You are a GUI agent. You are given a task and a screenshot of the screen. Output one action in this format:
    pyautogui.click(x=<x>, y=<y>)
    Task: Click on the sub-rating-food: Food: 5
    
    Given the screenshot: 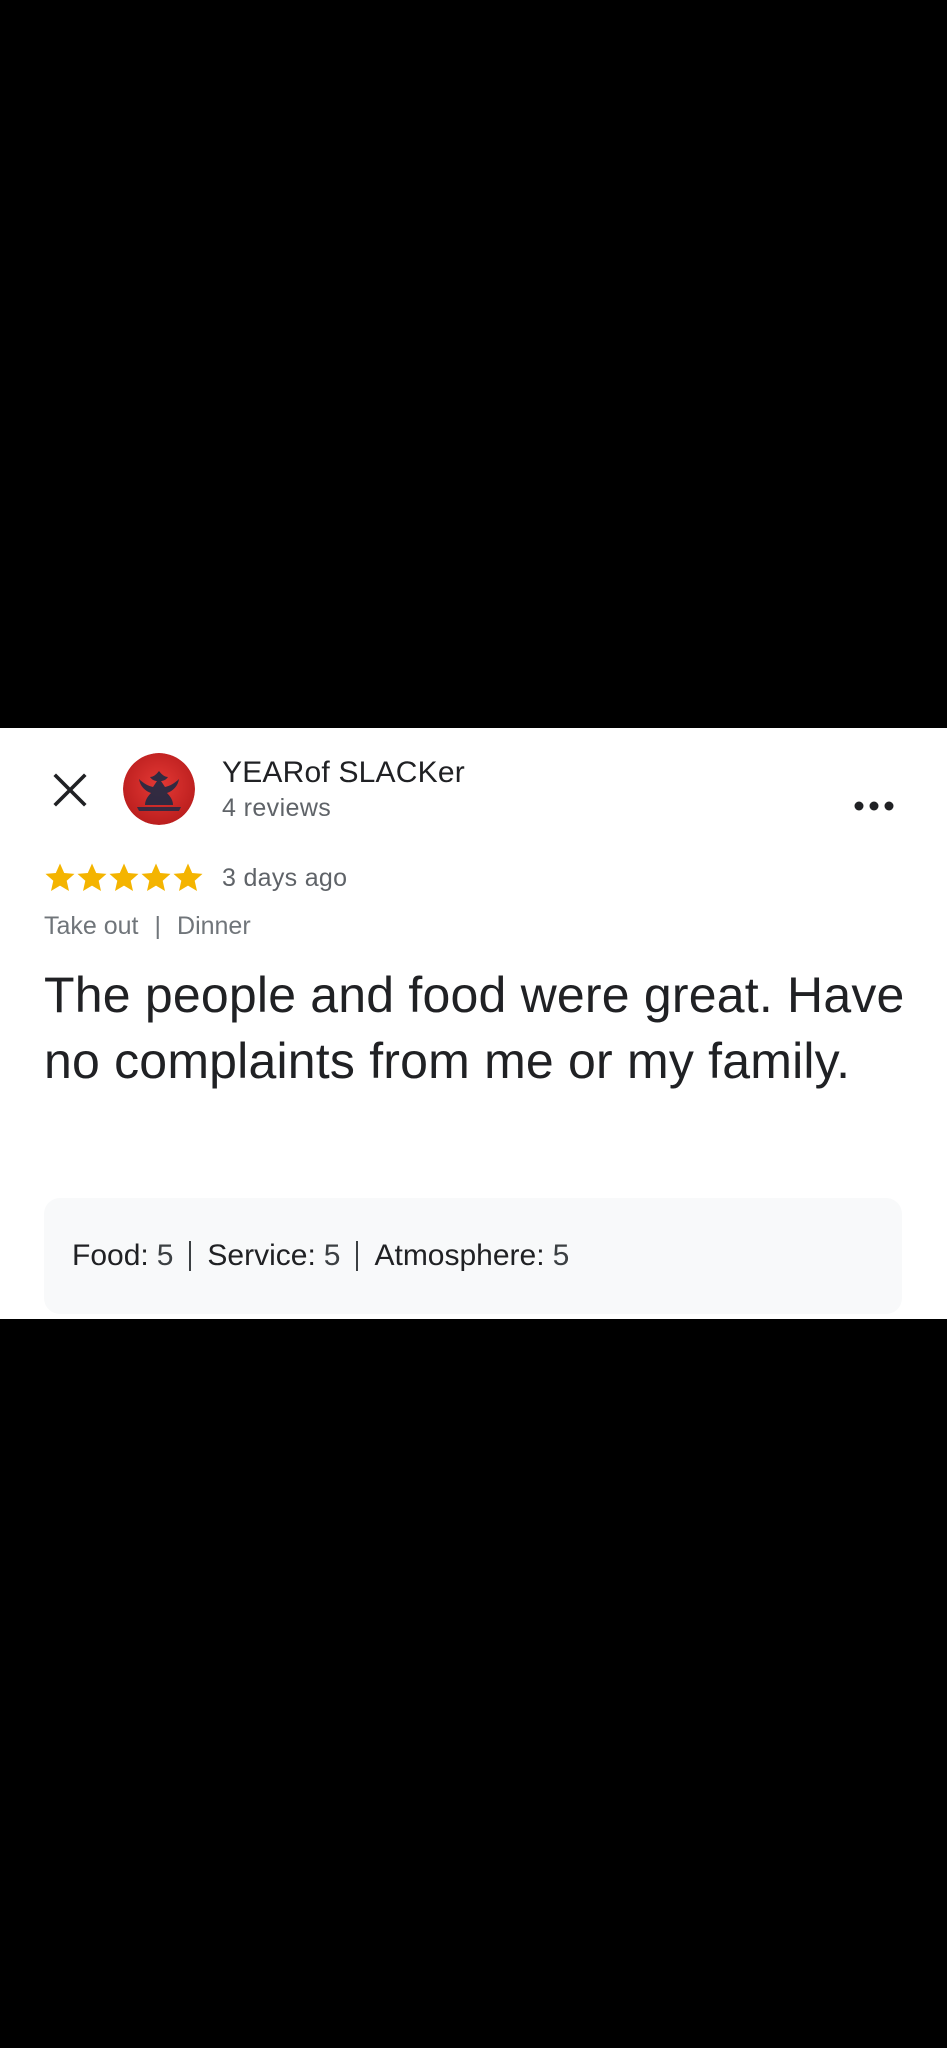 What is the action you would take?
    pyautogui.click(x=122, y=1256)
    